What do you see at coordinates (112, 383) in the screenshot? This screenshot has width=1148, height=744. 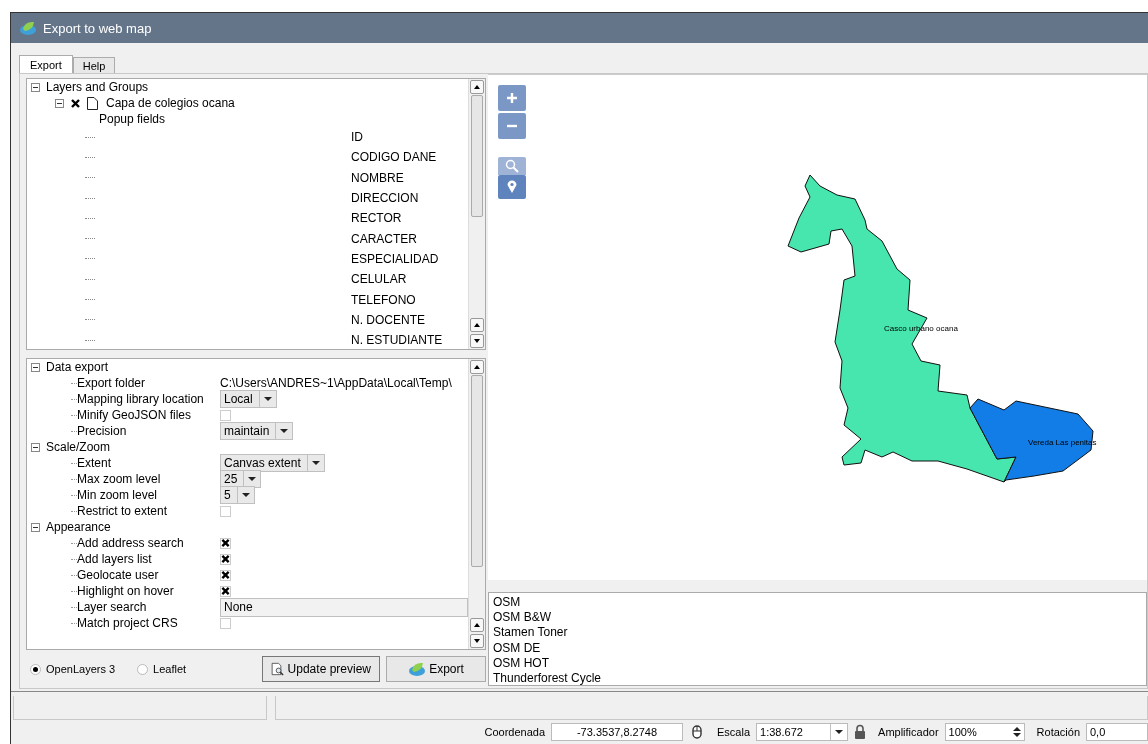 I see `setting-label: Export folder` at bounding box center [112, 383].